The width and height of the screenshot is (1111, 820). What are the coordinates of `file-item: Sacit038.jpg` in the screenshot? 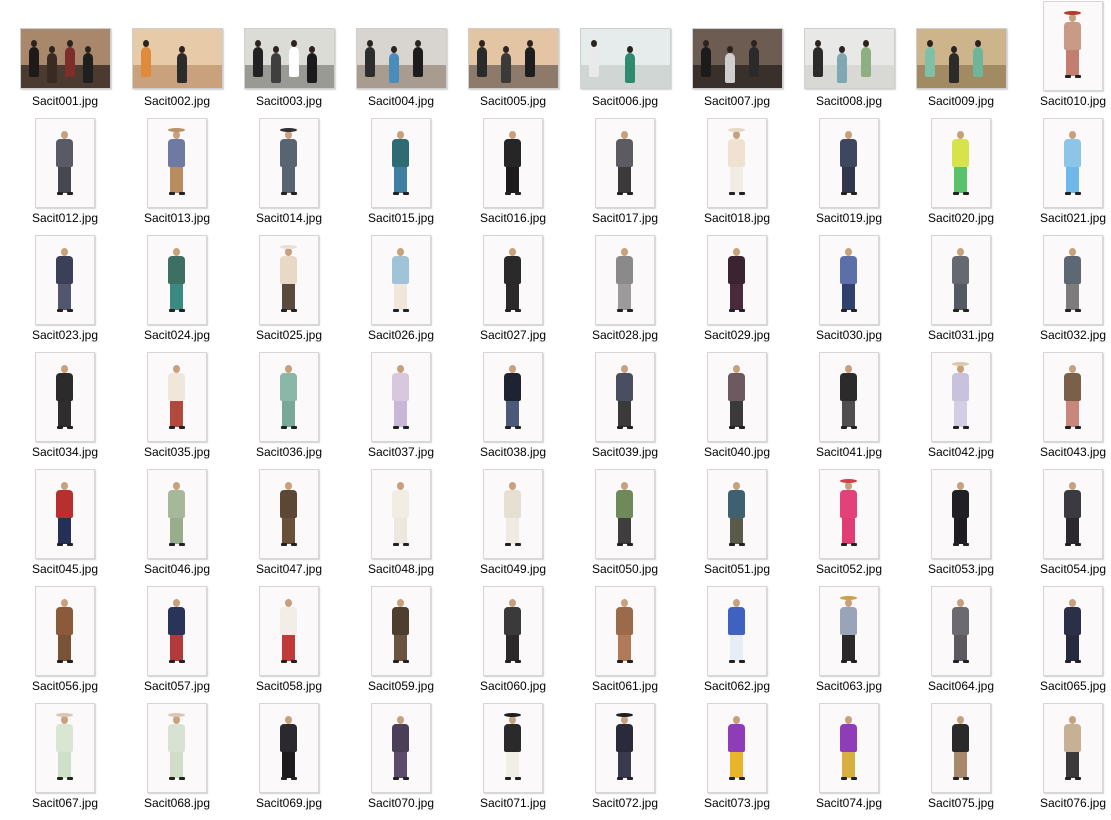 It's located at (513, 410).